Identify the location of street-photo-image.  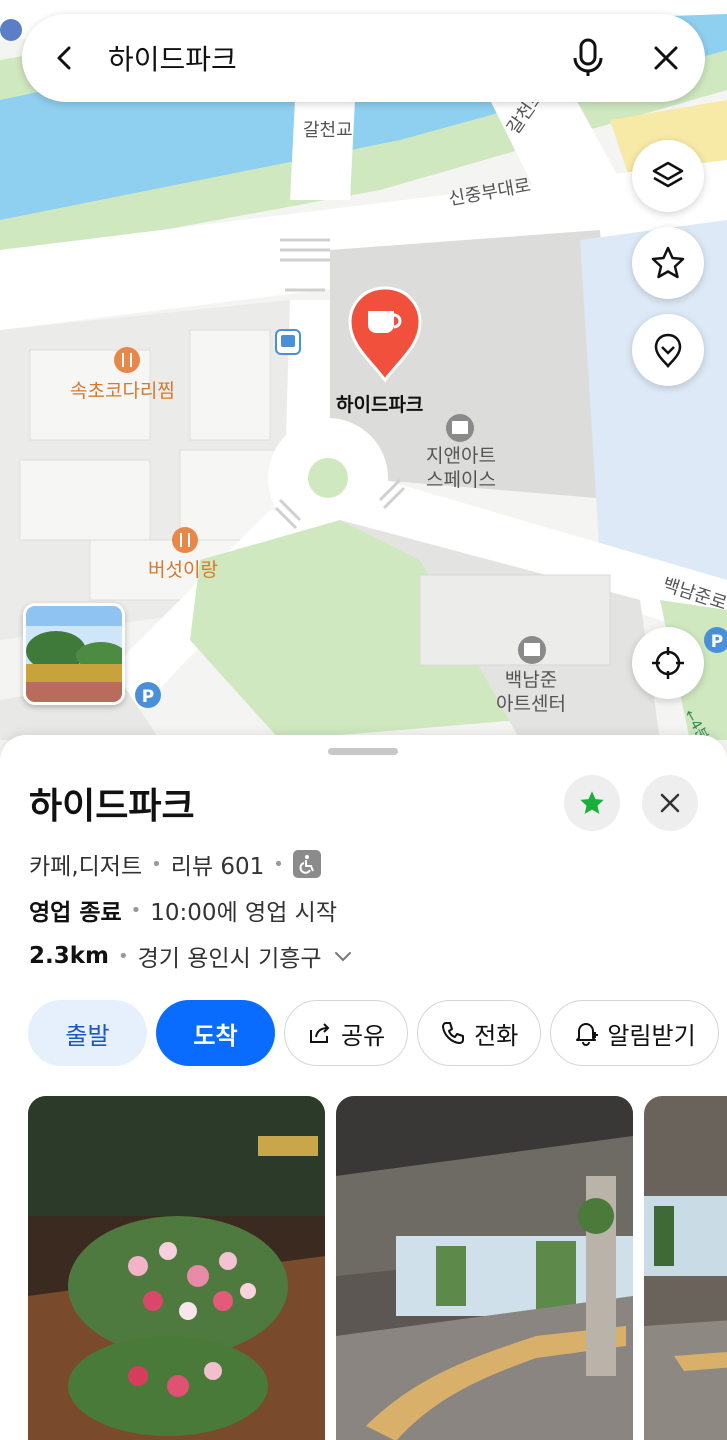
(74, 654).